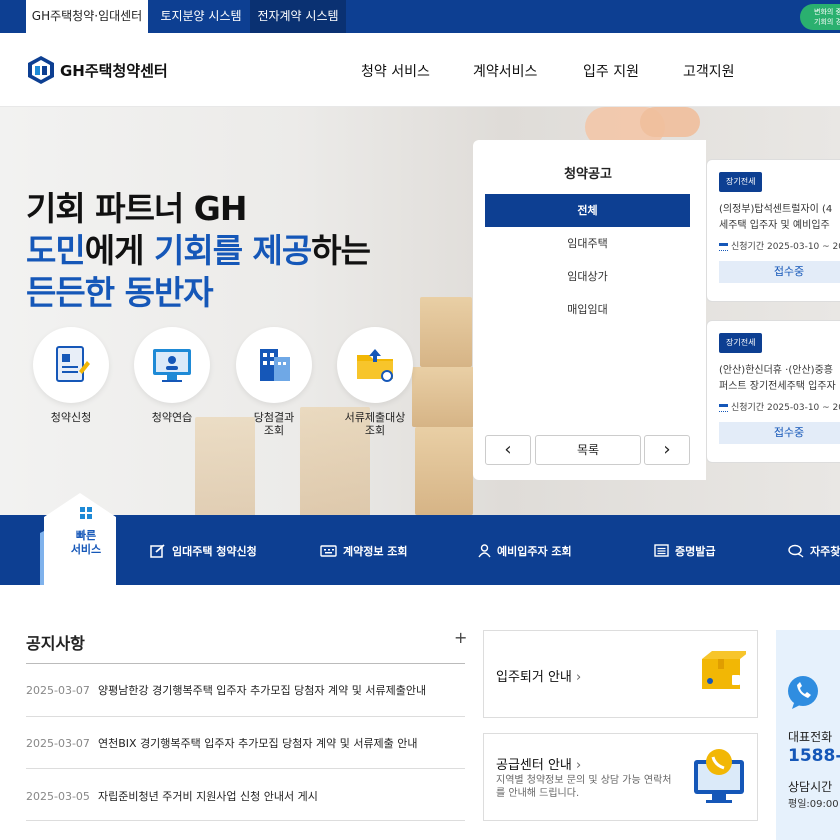  Describe the element at coordinates (587, 309) in the screenshot. I see `announcement-filter-purchase-rental: 매입임대` at that location.